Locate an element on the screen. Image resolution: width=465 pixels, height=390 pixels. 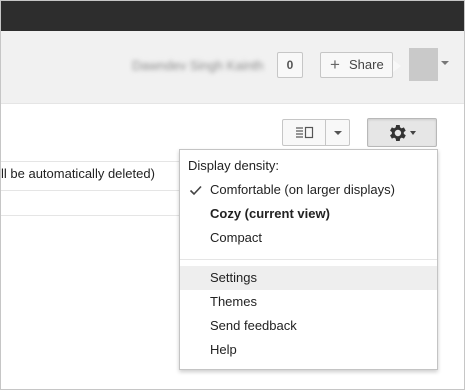
settings-gear-button is located at coordinates (402, 132).